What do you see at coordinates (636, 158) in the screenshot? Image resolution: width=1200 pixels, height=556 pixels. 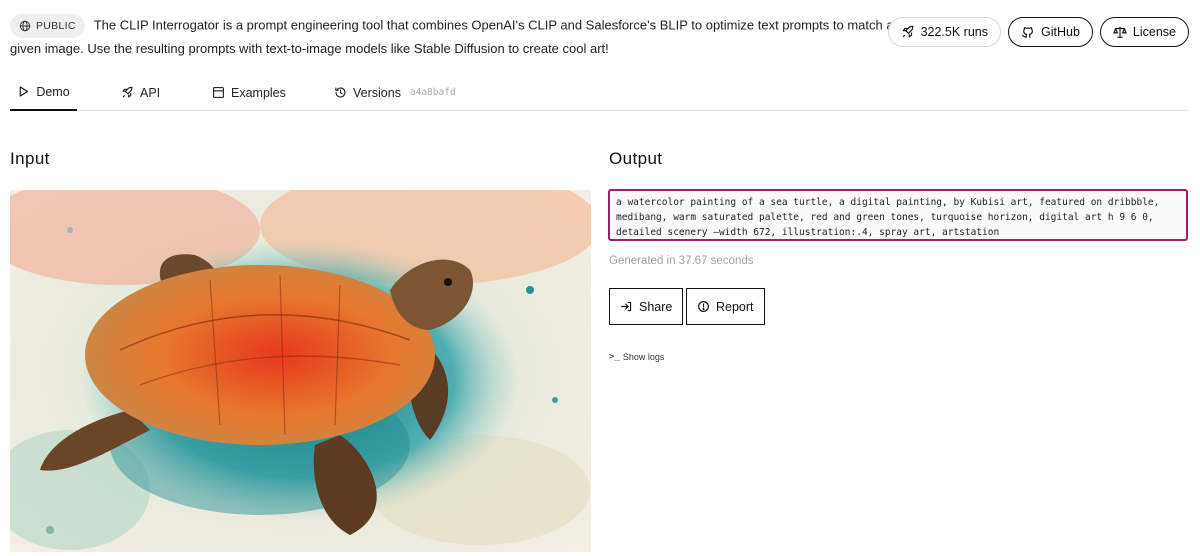 I see `output-heading: Output` at bounding box center [636, 158].